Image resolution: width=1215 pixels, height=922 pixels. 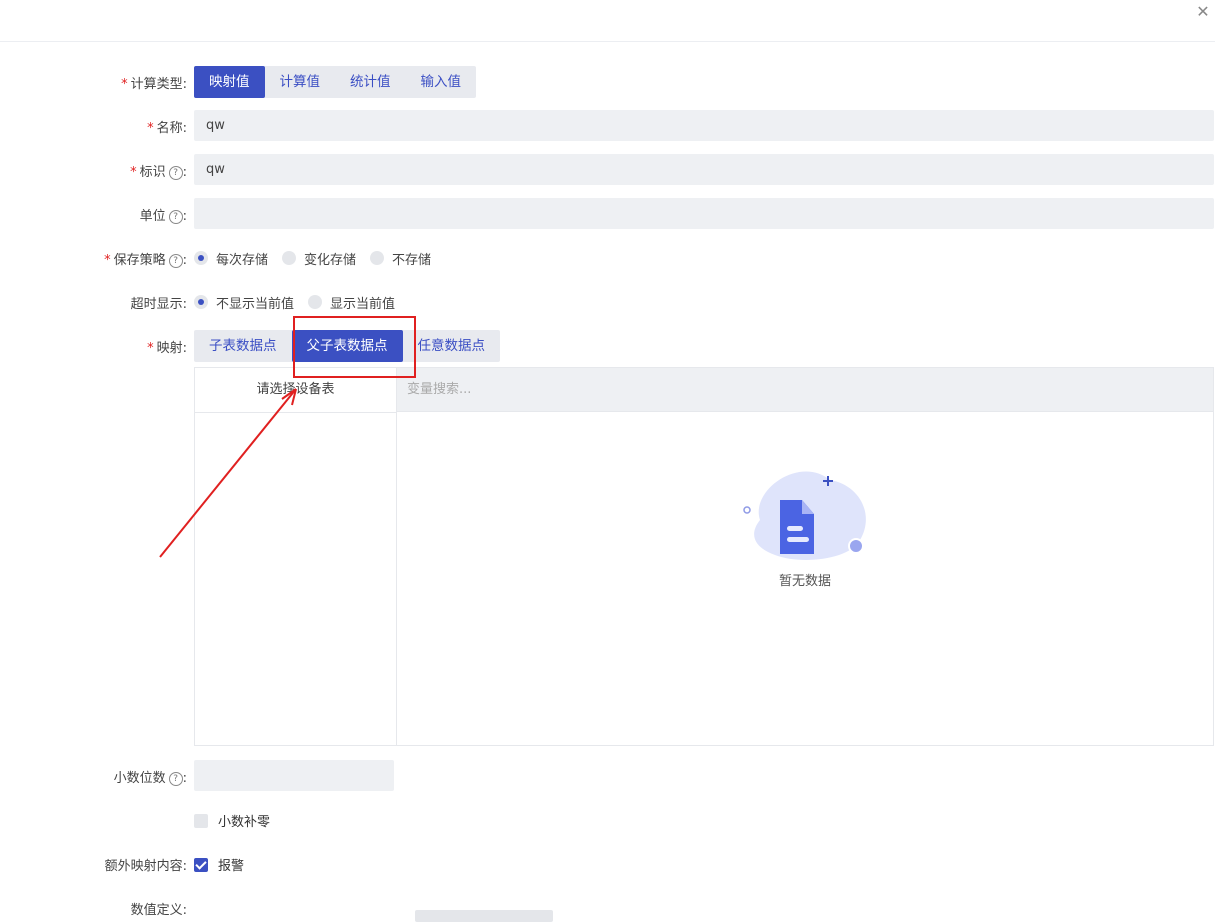 I want to click on alarm-checkbox: 报警, so click(x=219, y=864).